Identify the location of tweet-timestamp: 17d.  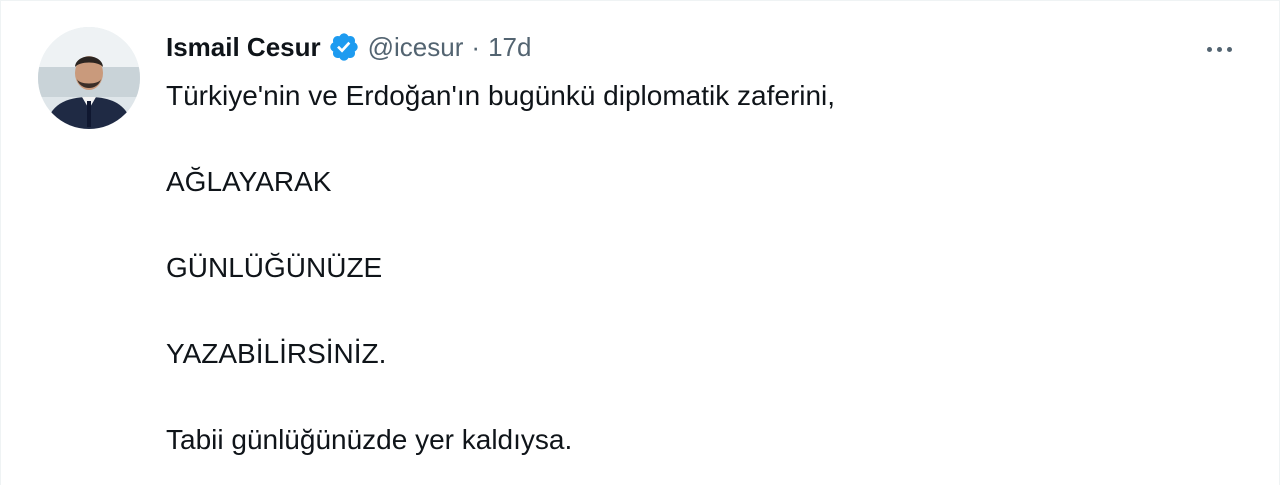
(509, 47).